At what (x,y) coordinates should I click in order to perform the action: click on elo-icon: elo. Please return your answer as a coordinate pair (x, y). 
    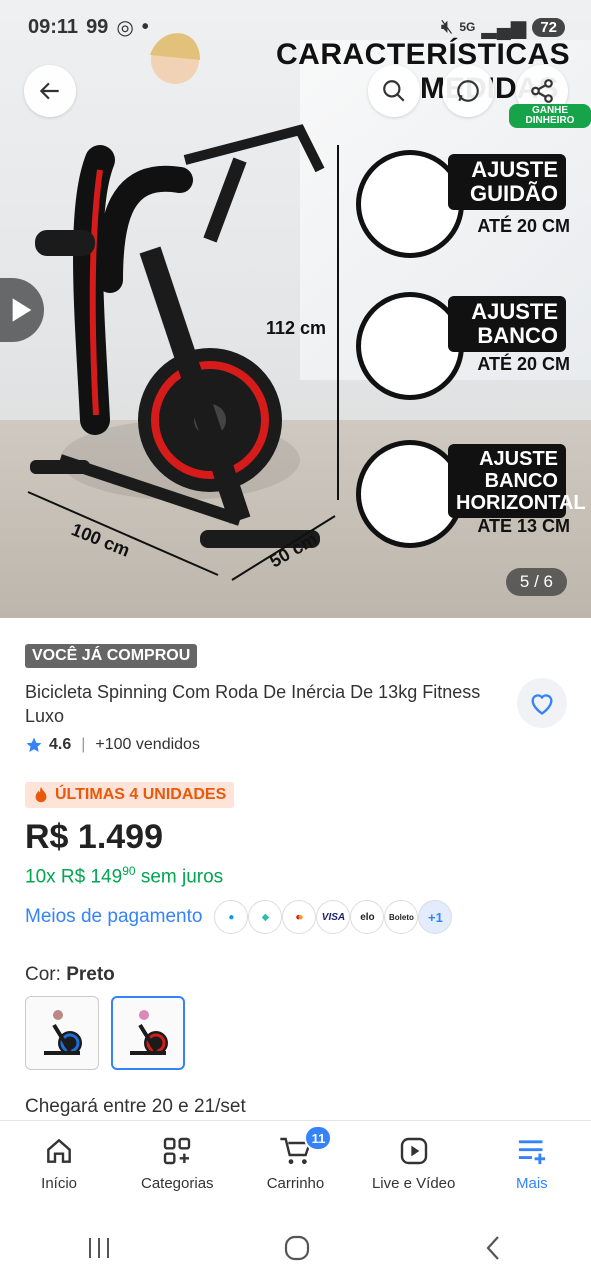
    Looking at the image, I should click on (367, 917).